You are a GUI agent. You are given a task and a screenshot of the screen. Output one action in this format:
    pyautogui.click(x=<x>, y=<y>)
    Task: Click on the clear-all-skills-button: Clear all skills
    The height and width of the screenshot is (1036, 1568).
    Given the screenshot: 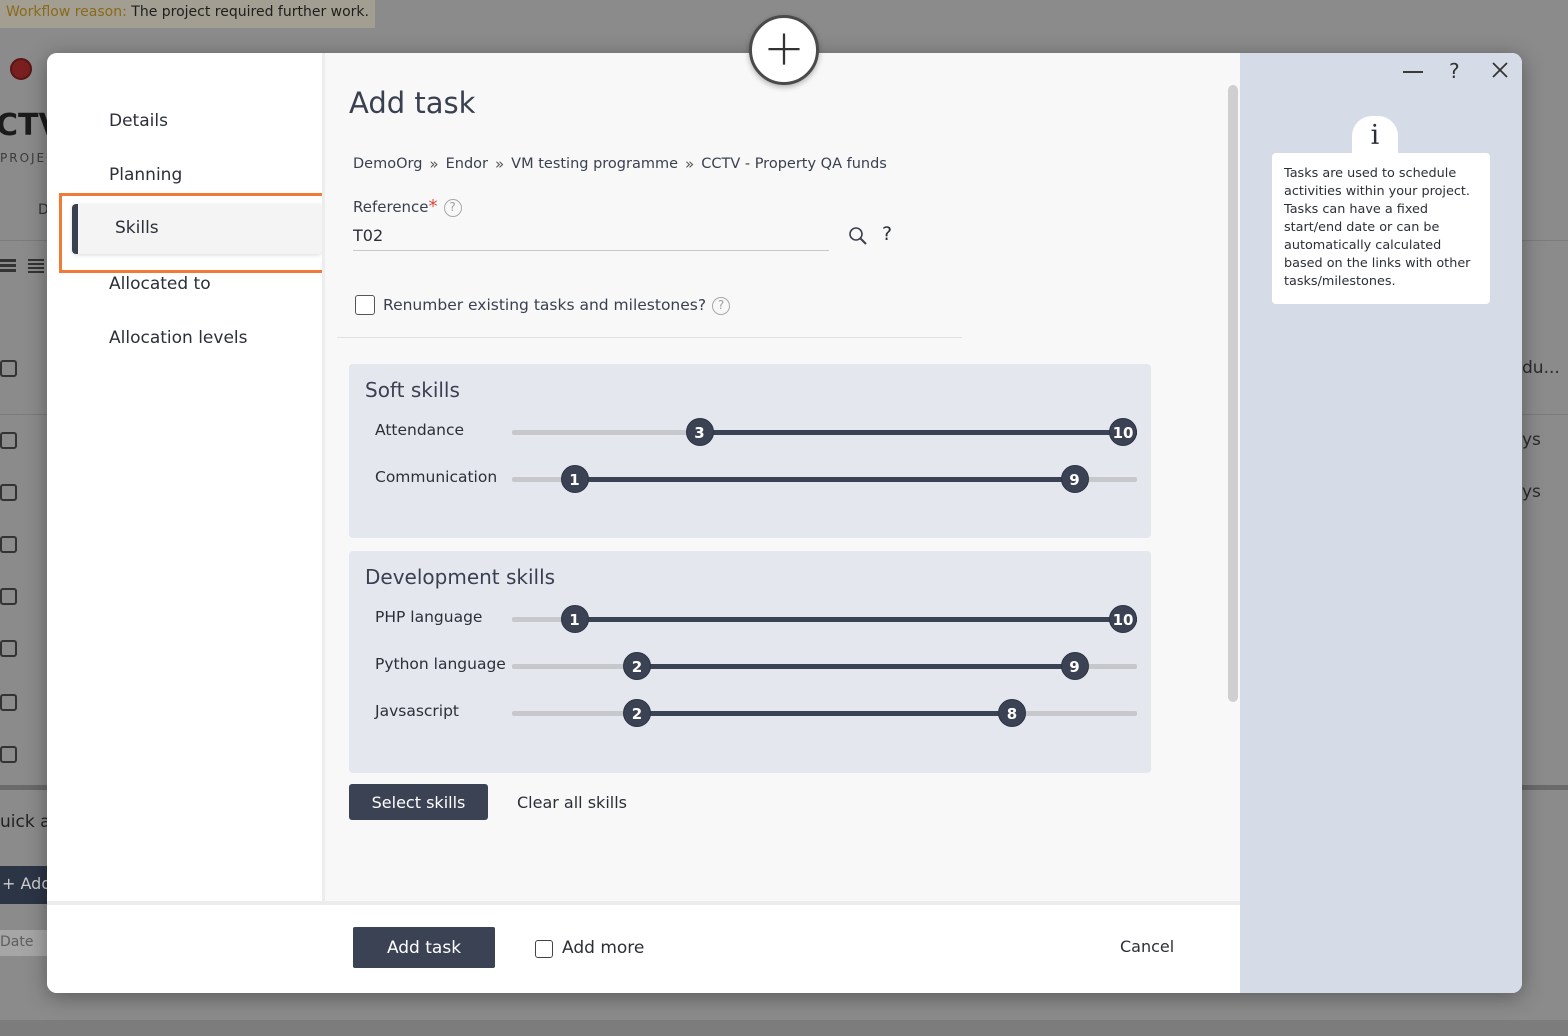 What is the action you would take?
    pyautogui.click(x=572, y=802)
    